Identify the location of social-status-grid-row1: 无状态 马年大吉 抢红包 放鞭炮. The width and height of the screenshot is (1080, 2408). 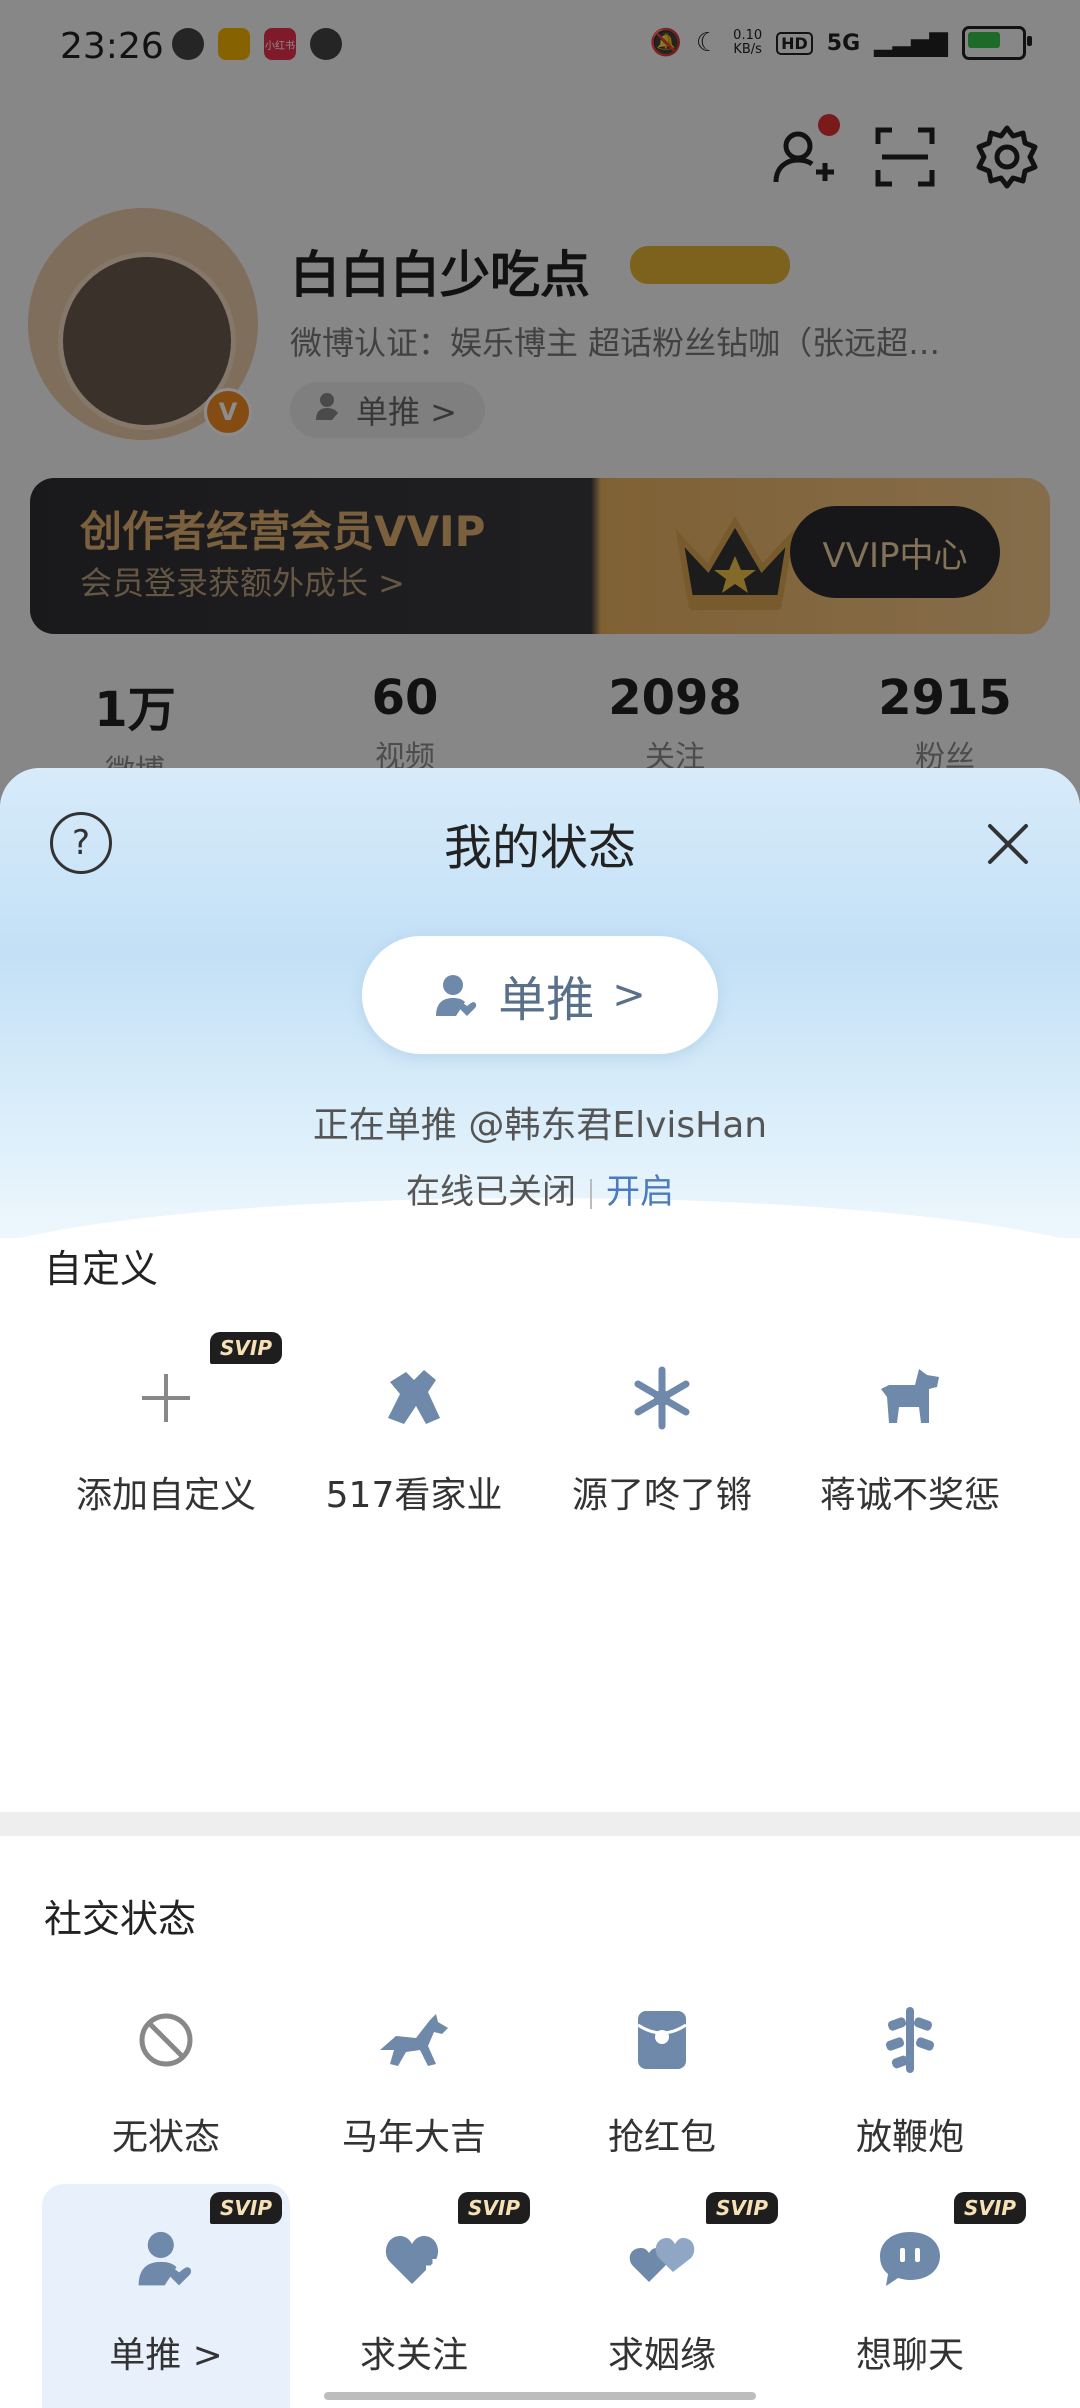
(540, 2080).